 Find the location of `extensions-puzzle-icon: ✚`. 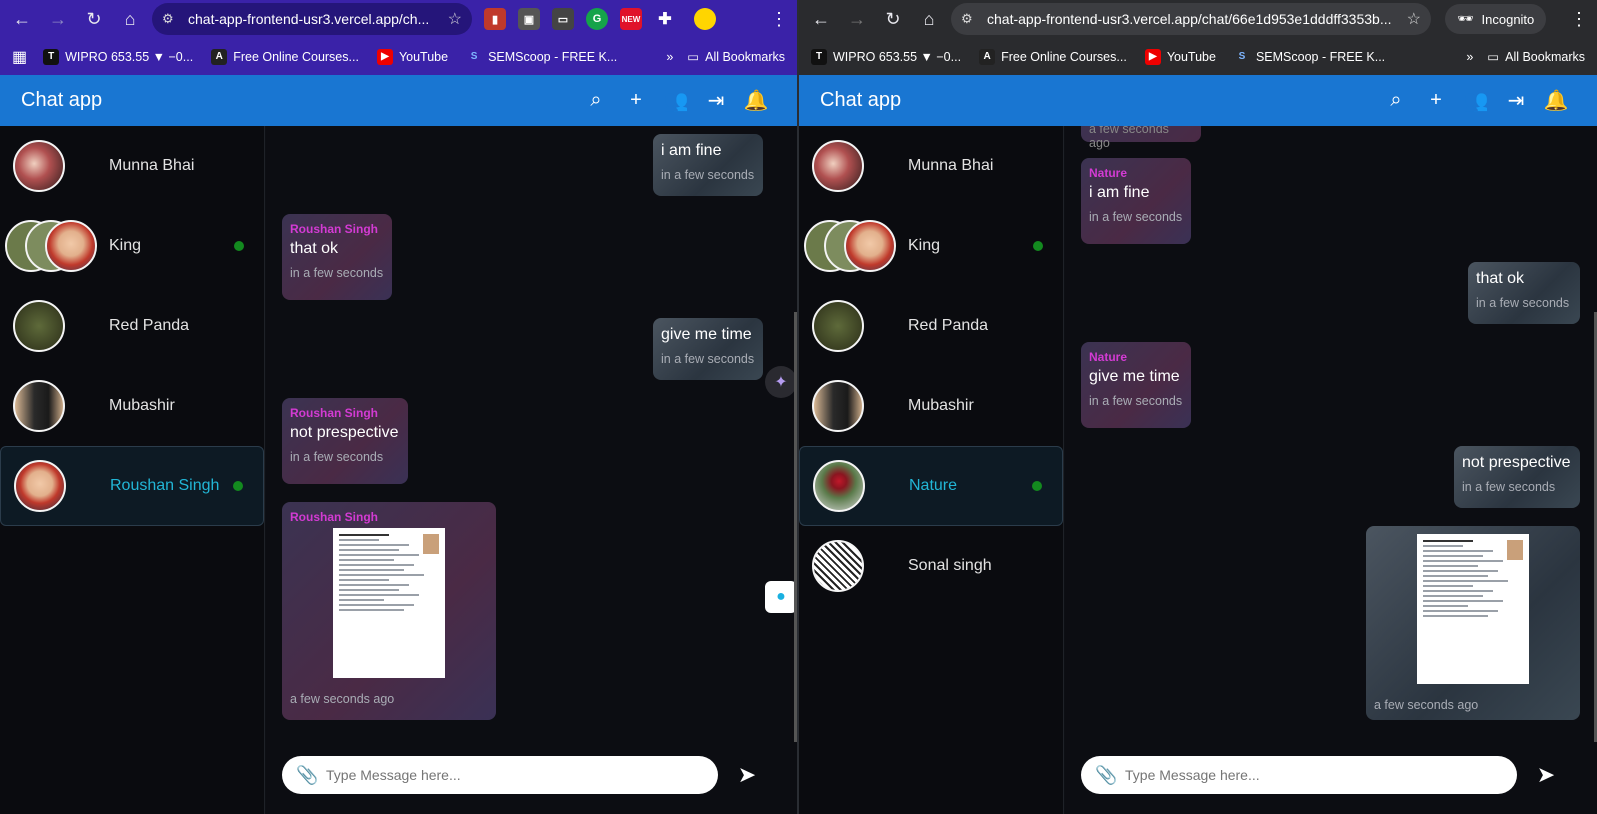

extensions-puzzle-icon: ✚ is located at coordinates (665, 19).